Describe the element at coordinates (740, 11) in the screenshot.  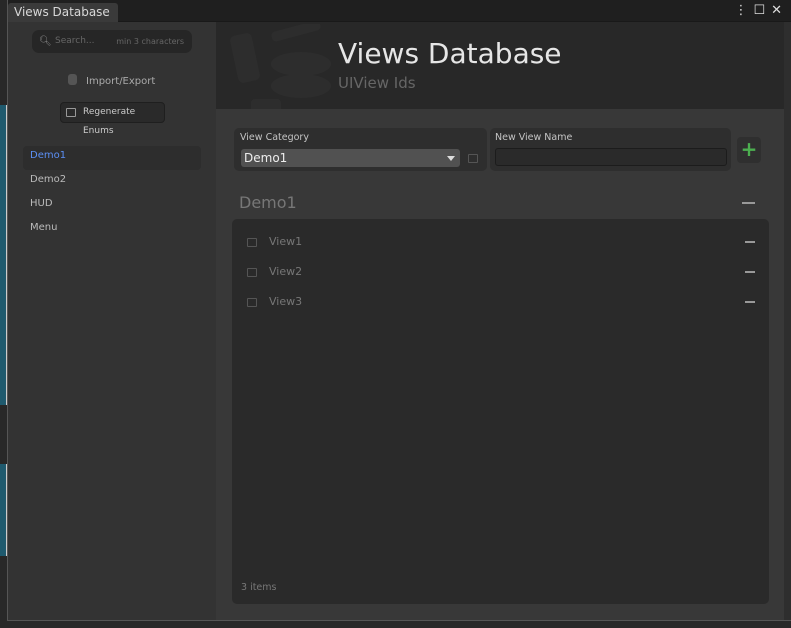
I see `menu-icon: ⋮` at that location.